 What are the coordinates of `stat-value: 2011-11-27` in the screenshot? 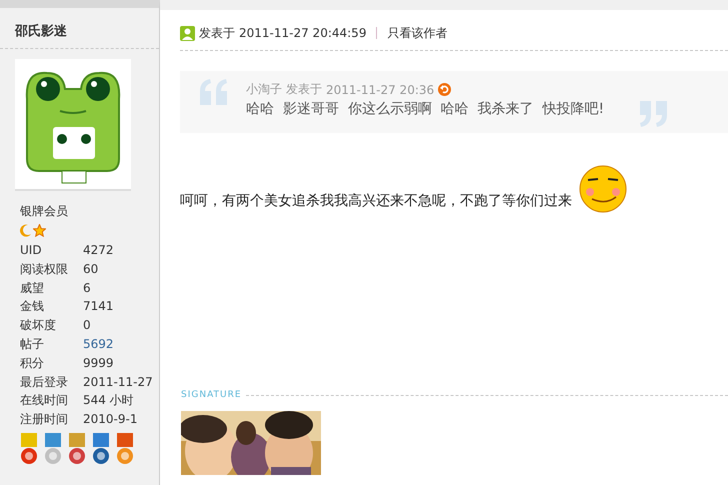 It's located at (118, 382).